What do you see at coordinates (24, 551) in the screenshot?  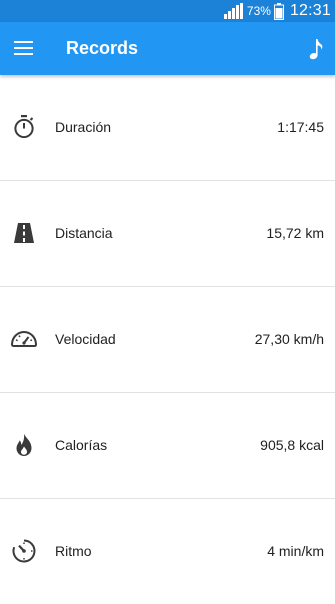 I see `pace-gauge-icon` at bounding box center [24, 551].